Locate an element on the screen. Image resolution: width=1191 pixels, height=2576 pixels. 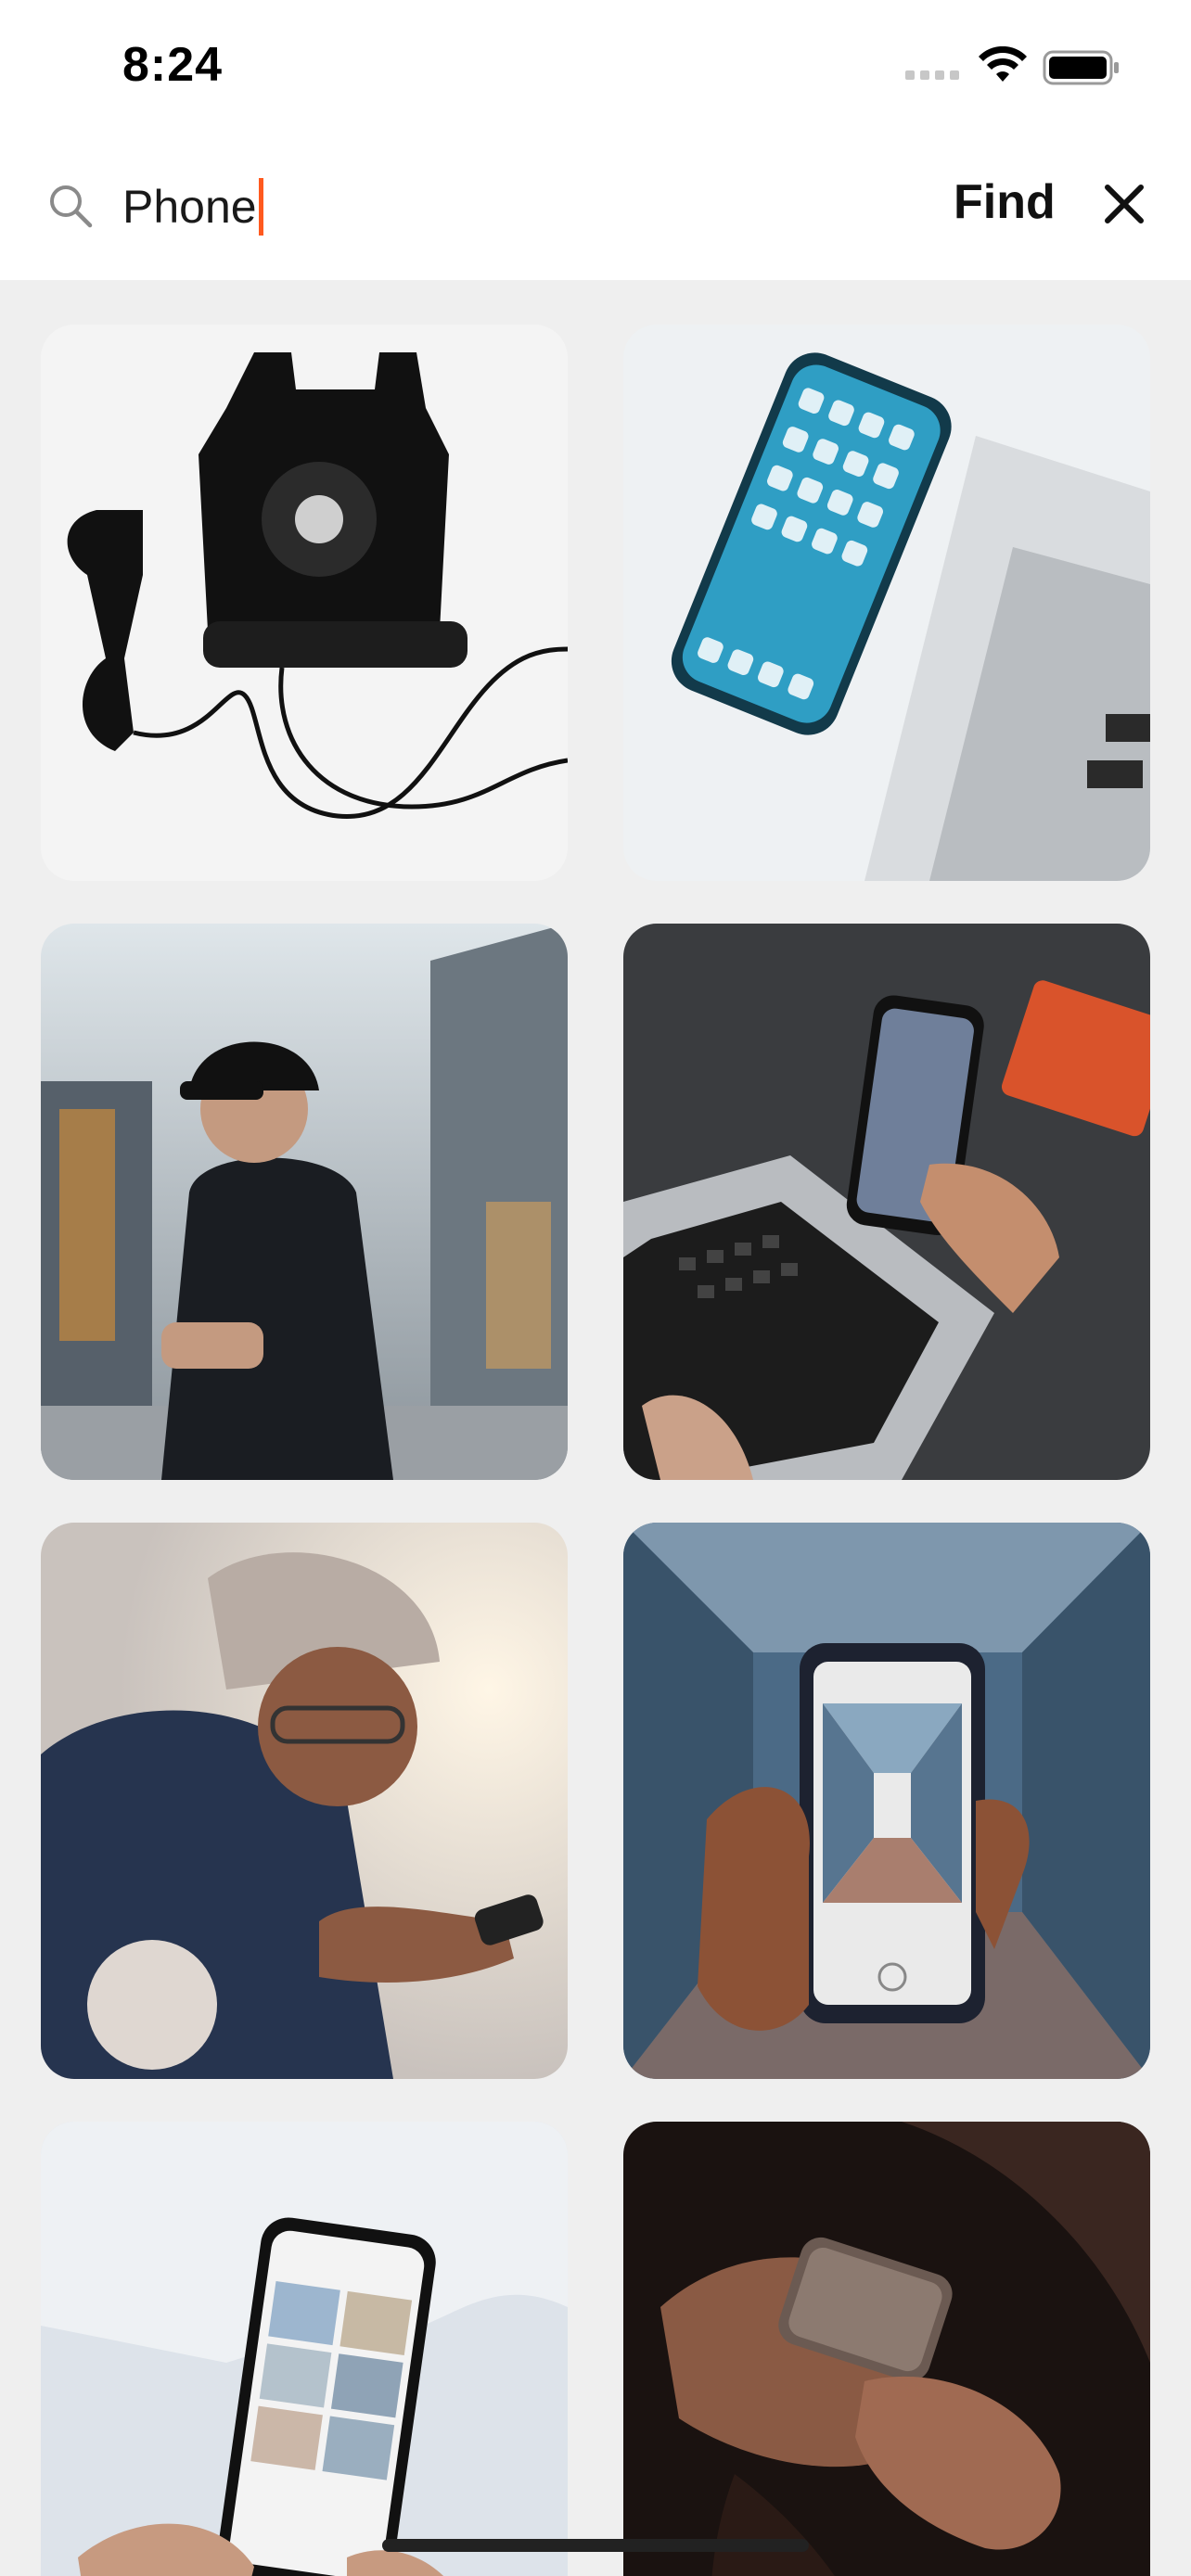
result-image-phone-dark-background is located at coordinates (886, 2349).